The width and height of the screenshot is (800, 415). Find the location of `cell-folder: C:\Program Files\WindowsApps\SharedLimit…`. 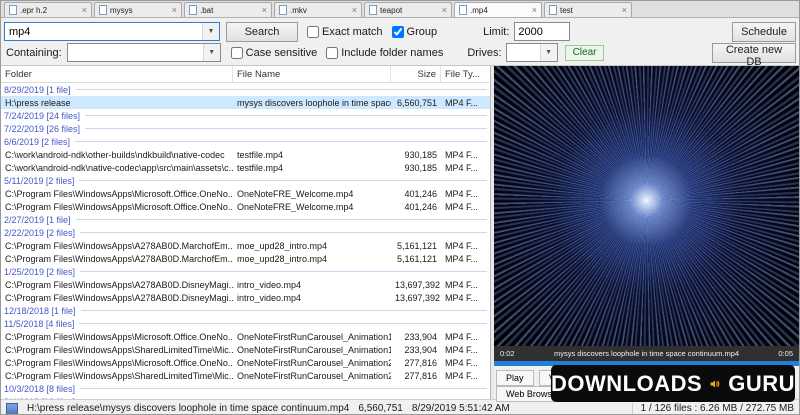

cell-folder: C:\Program Files\WindowsApps\SharedLimit… is located at coordinates (119, 375).